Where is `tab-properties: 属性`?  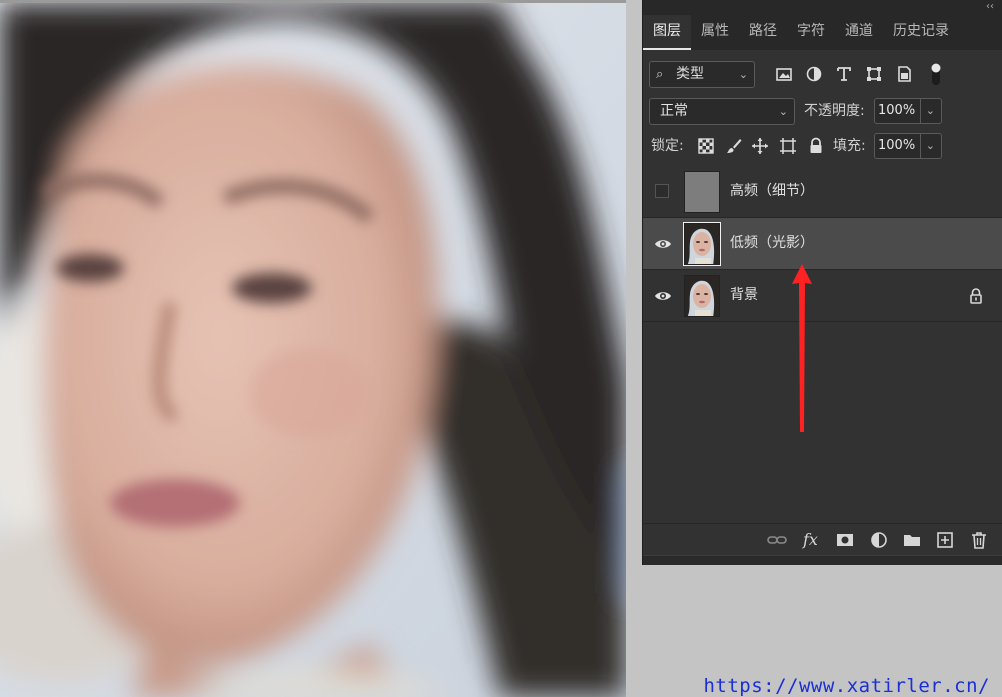 tab-properties: 属性 is located at coordinates (715, 32).